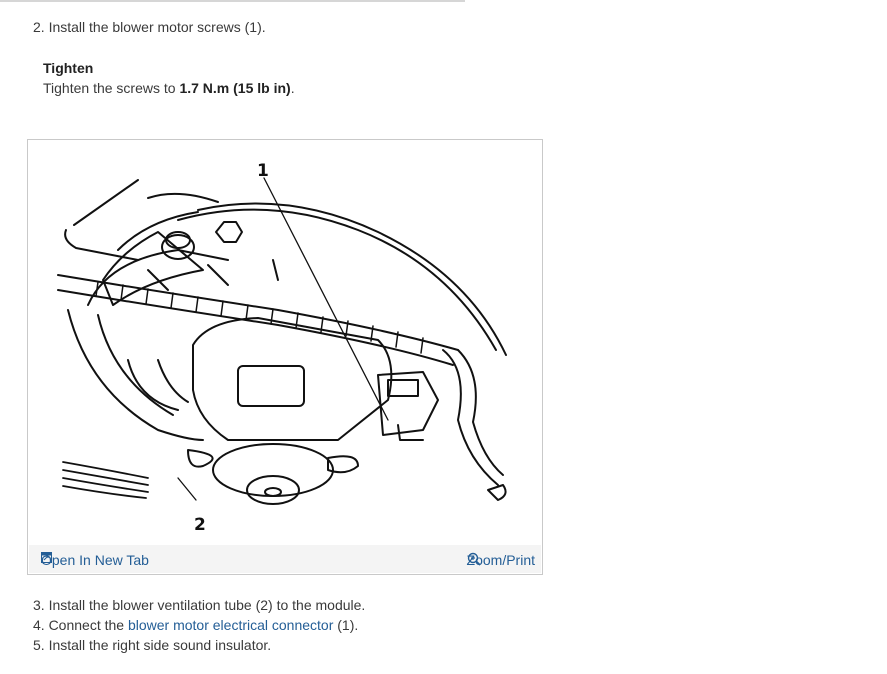  What do you see at coordinates (235, 88) in the screenshot?
I see `torque-value: 1.7 N.m (15 lb in)` at bounding box center [235, 88].